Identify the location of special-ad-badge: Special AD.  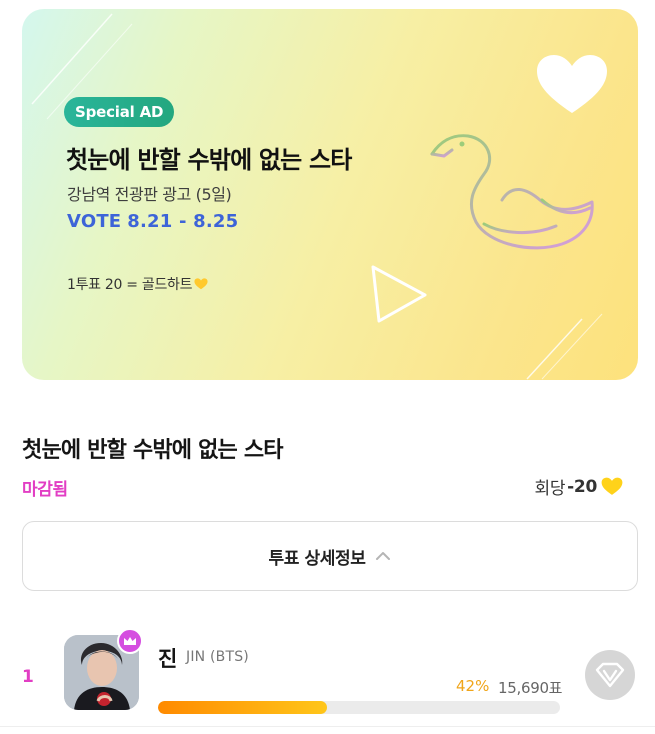
(119, 112).